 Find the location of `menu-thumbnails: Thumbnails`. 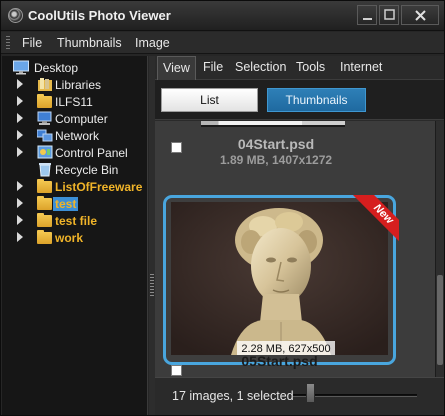

menu-thumbnails: Thumbnails is located at coordinates (89, 43).